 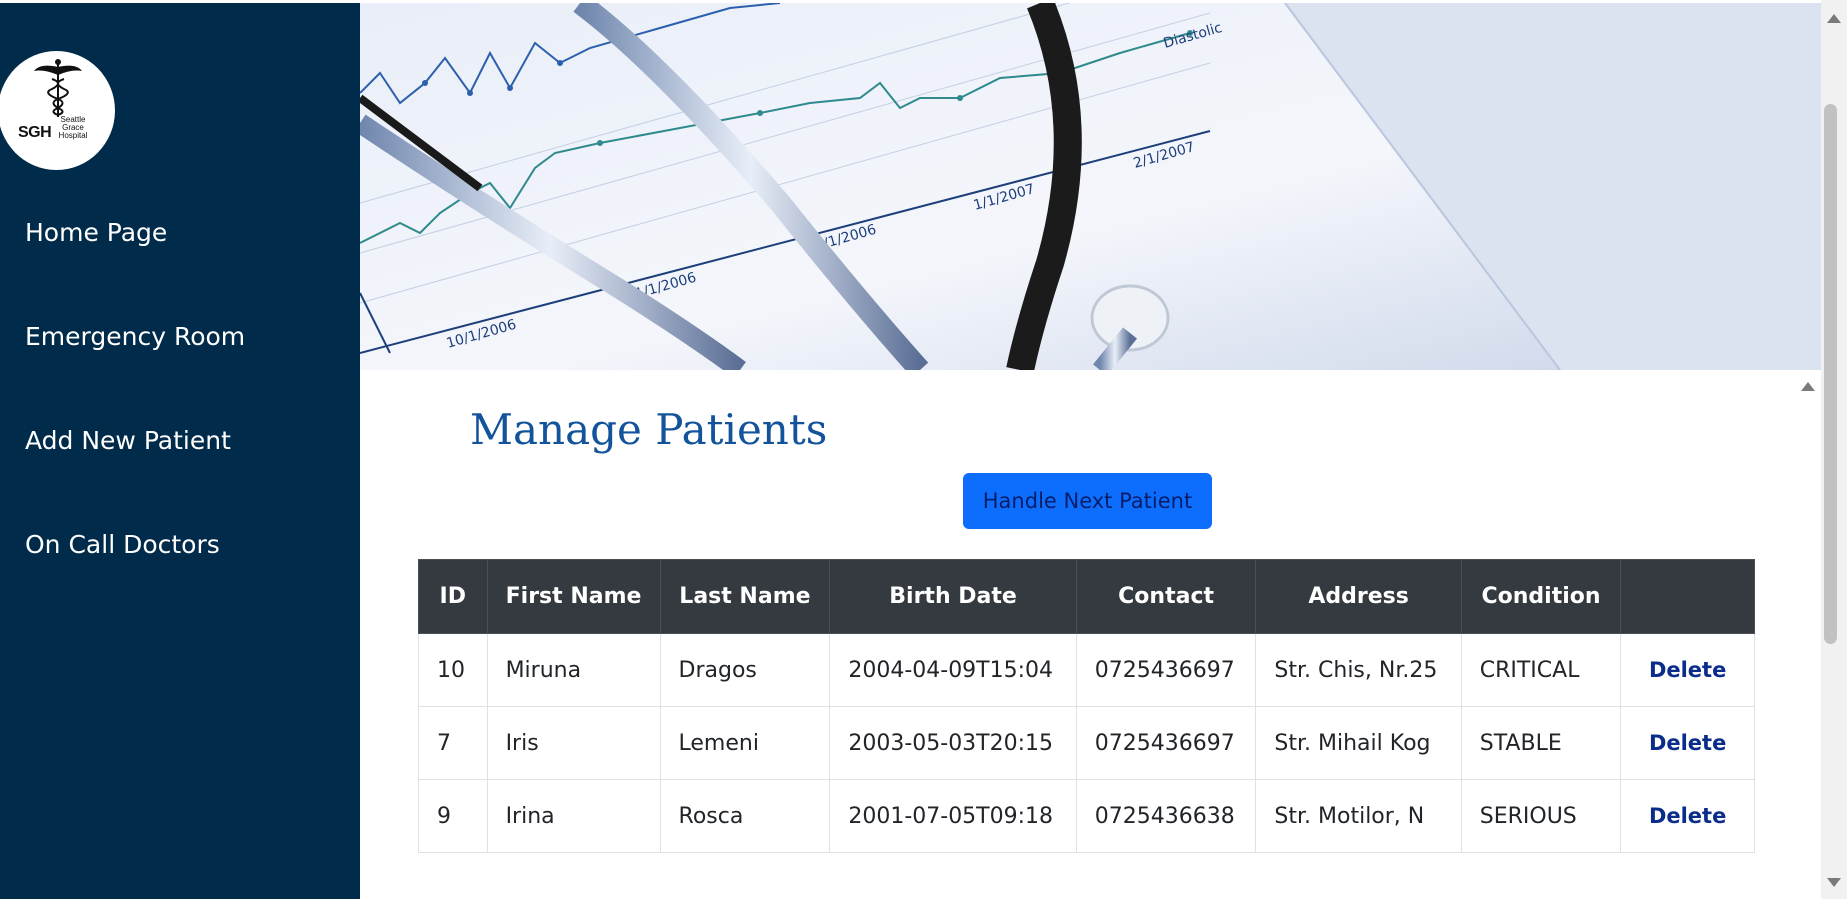 What do you see at coordinates (453, 816) in the screenshot?
I see `cell-id: 9` at bounding box center [453, 816].